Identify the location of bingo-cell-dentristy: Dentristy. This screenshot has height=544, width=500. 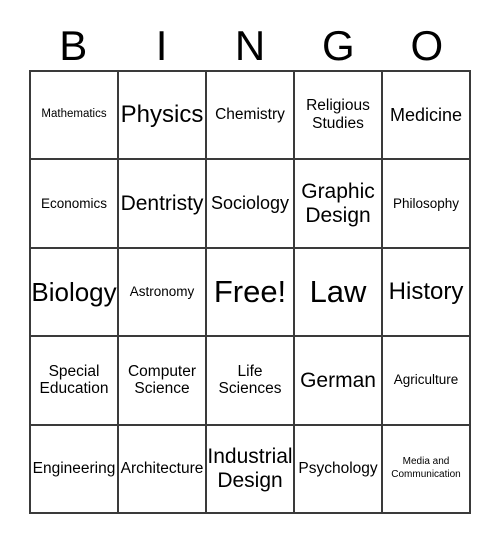
(163, 204).